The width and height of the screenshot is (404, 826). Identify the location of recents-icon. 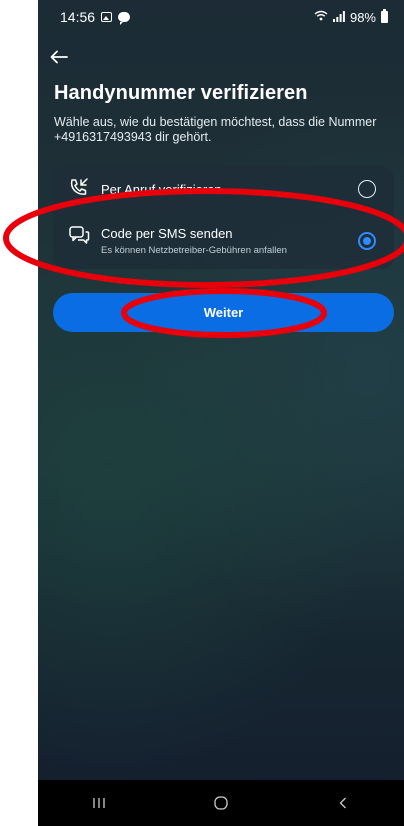
(99, 803).